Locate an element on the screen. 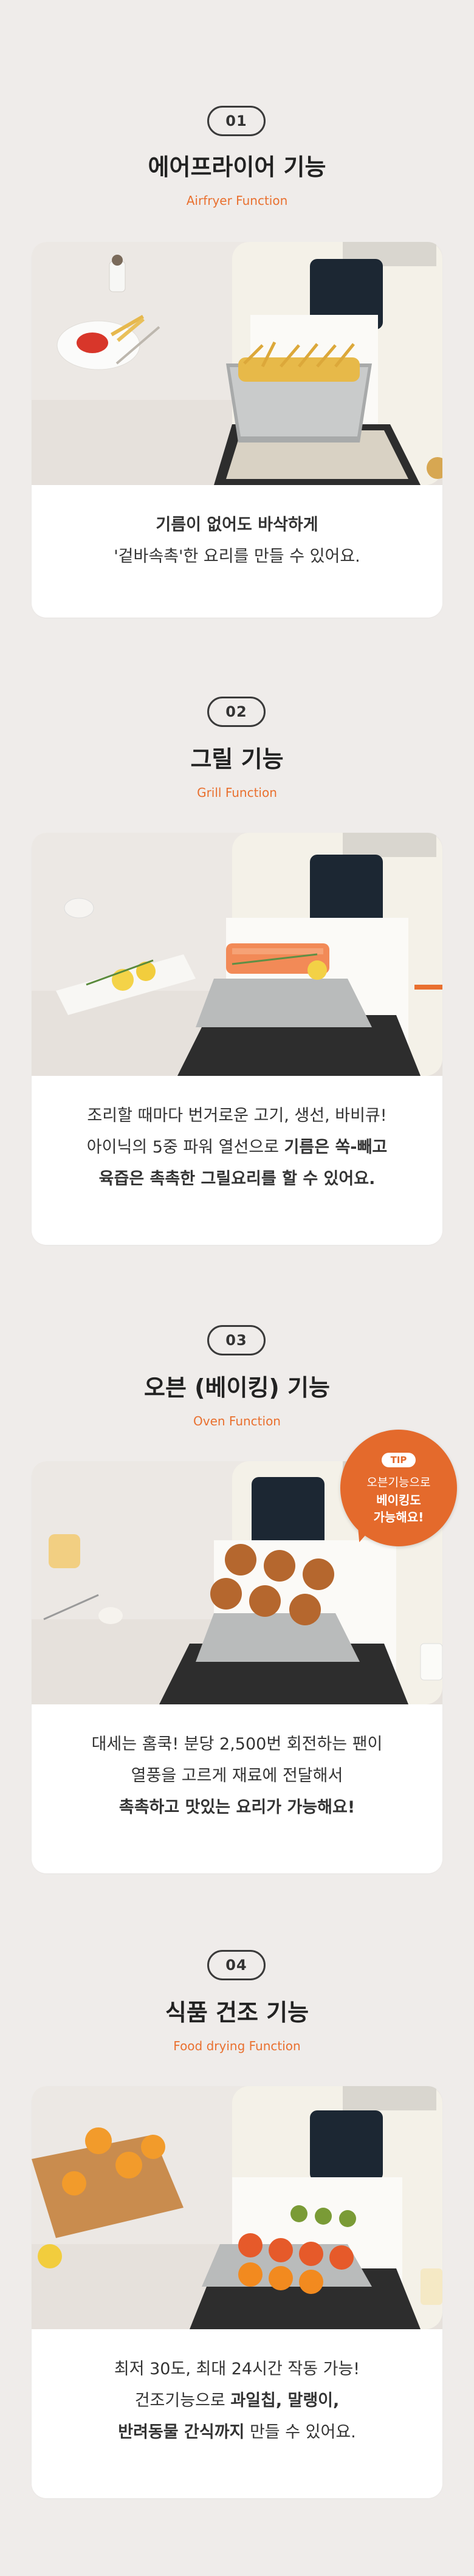  section-number-badge: 04 is located at coordinates (236, 1965).